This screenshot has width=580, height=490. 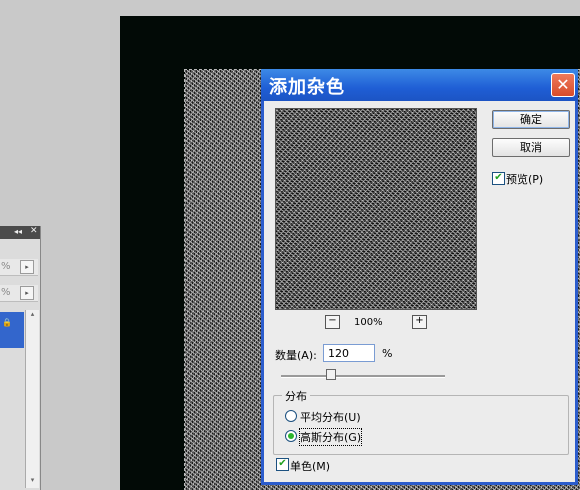 I want to click on opacity-value: %, so click(x=6, y=266).